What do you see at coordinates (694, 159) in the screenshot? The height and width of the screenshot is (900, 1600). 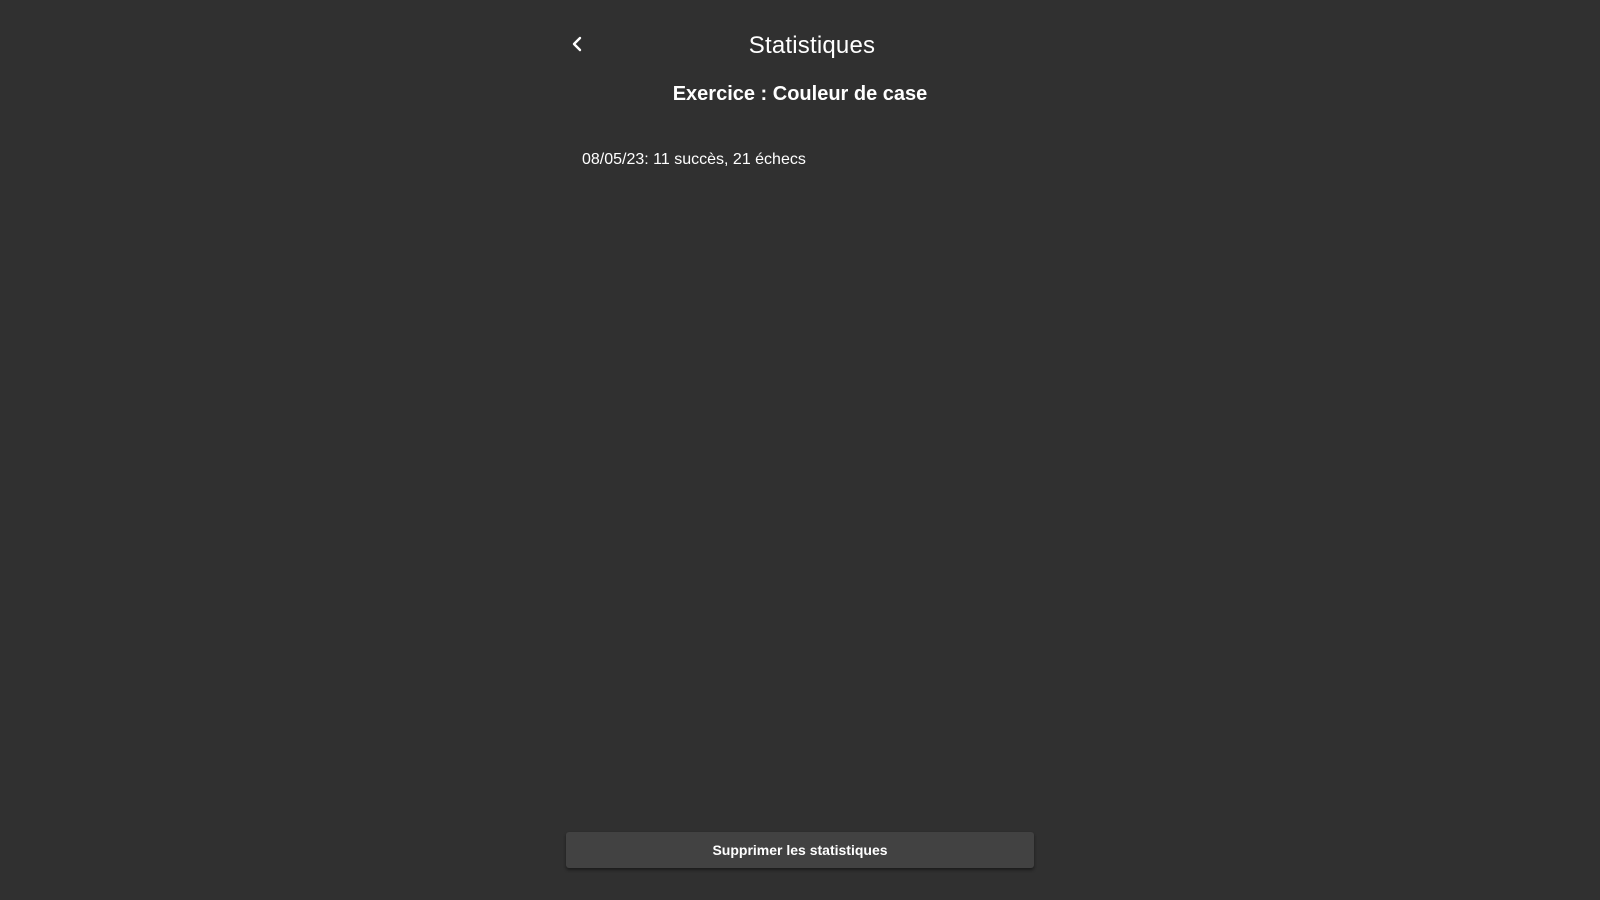 I see `list-item: 08/05/23: 11 succès, 21 échecs` at bounding box center [694, 159].